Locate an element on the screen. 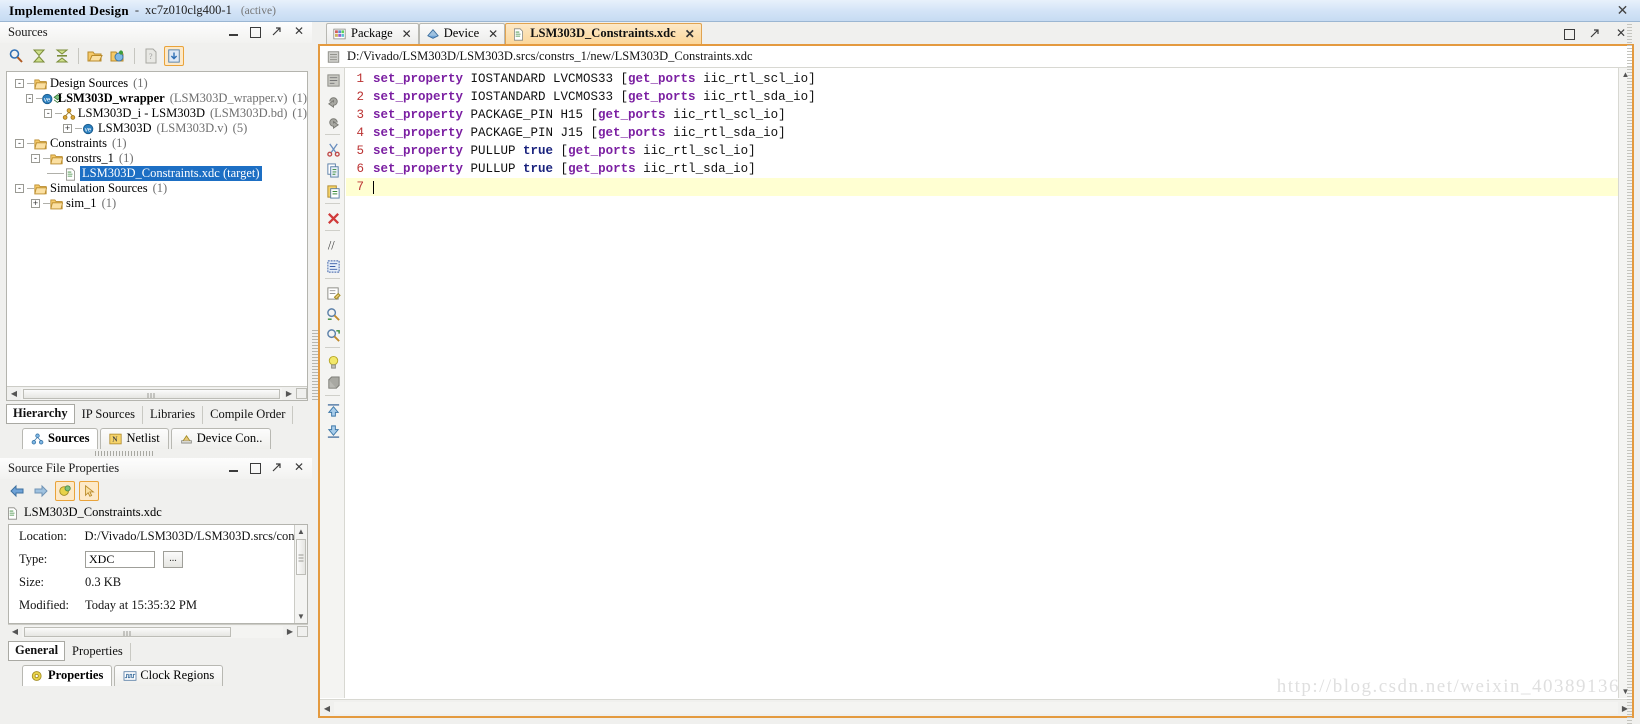 The height and width of the screenshot is (724, 1640). forward-arrow-icon is located at coordinates (41, 491).